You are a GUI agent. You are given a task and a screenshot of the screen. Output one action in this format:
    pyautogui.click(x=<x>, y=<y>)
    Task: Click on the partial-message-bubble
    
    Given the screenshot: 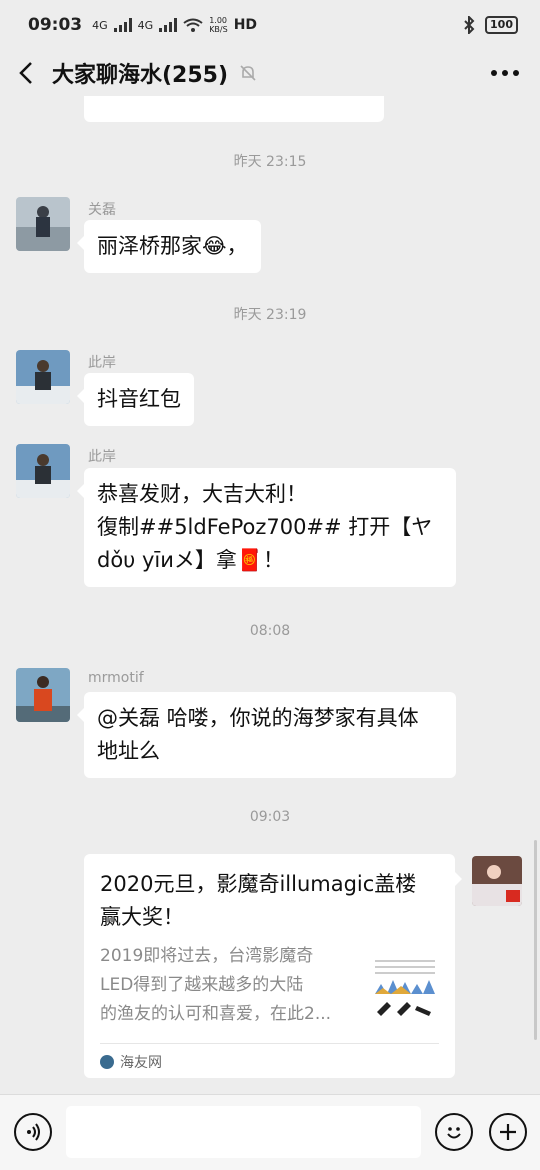 What is the action you would take?
    pyautogui.click(x=234, y=109)
    